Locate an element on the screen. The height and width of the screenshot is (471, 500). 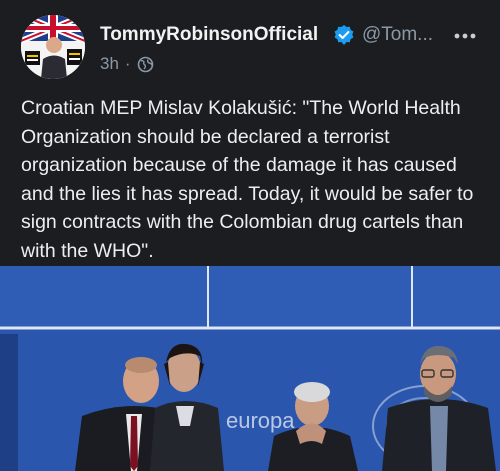
verified-badge-icon is located at coordinates (344, 35).